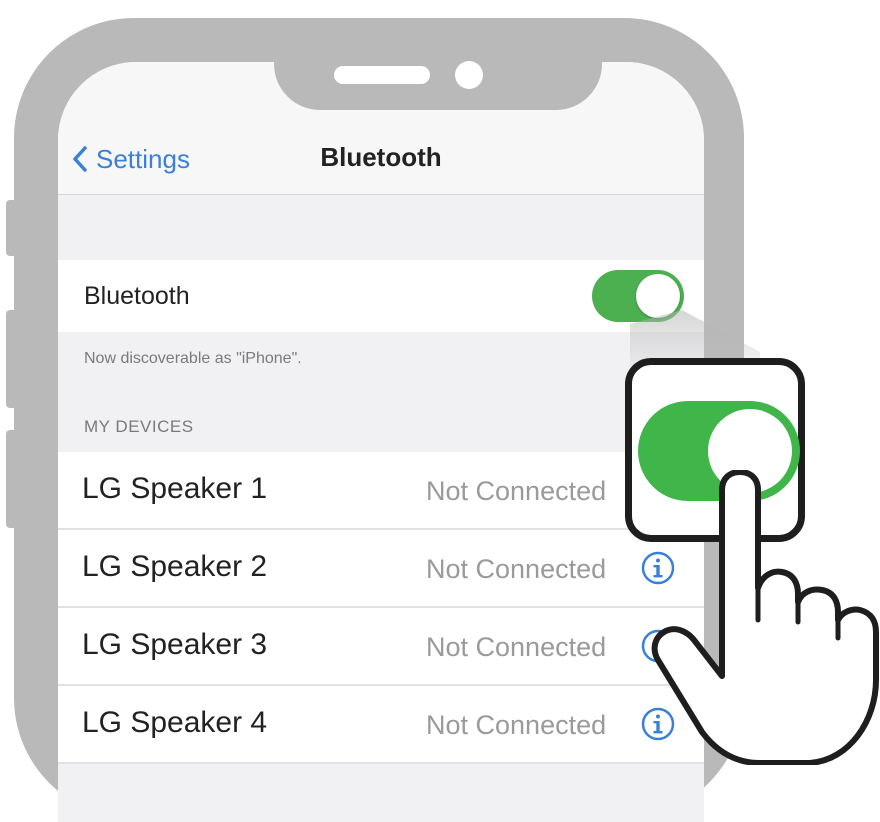 This screenshot has width=880, height=822. Describe the element at coordinates (175, 488) in the screenshot. I see `device-name: LG Speaker 1` at that location.